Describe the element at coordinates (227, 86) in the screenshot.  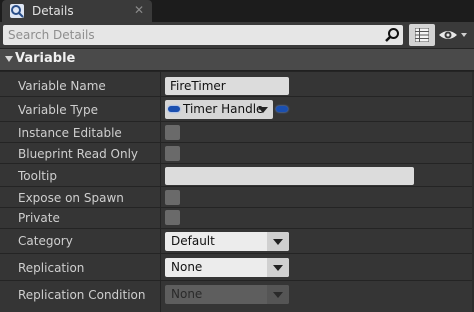
I see `variable-name-field: FireTimer` at that location.